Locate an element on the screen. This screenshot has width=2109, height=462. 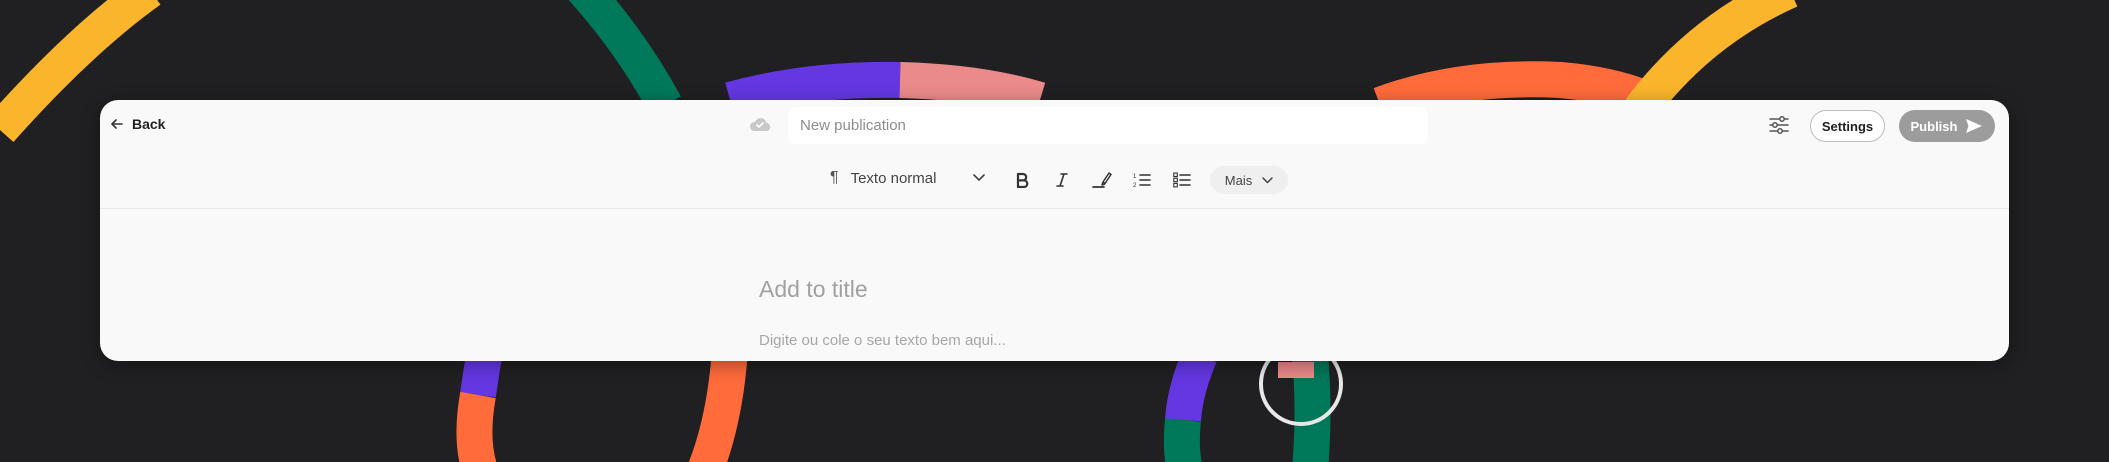
green-arc-top is located at coordinates (624, 57).